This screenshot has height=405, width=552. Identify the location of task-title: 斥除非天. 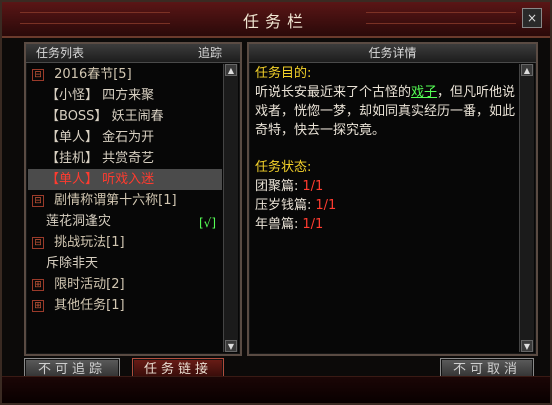
(72, 263).